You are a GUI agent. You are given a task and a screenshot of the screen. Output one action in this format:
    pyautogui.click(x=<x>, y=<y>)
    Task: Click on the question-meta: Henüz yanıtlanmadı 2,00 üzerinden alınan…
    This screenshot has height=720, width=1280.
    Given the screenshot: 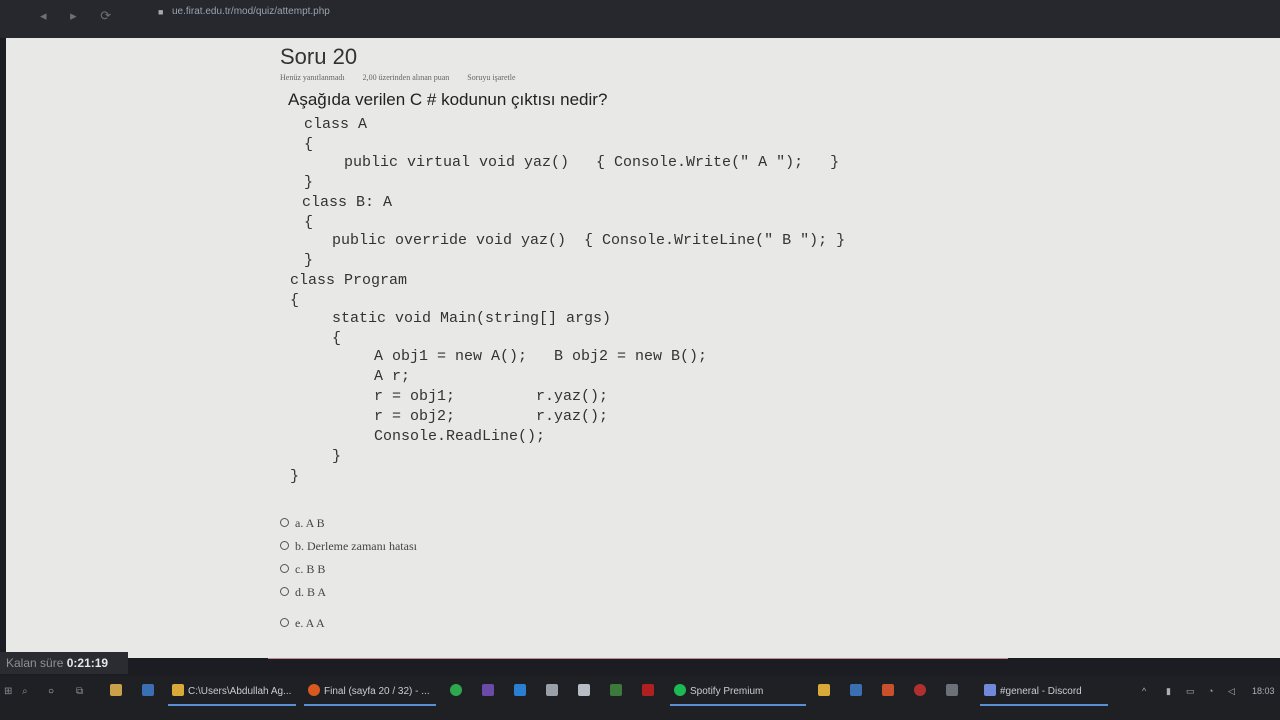 What is the action you would take?
    pyautogui.click(x=406, y=77)
    